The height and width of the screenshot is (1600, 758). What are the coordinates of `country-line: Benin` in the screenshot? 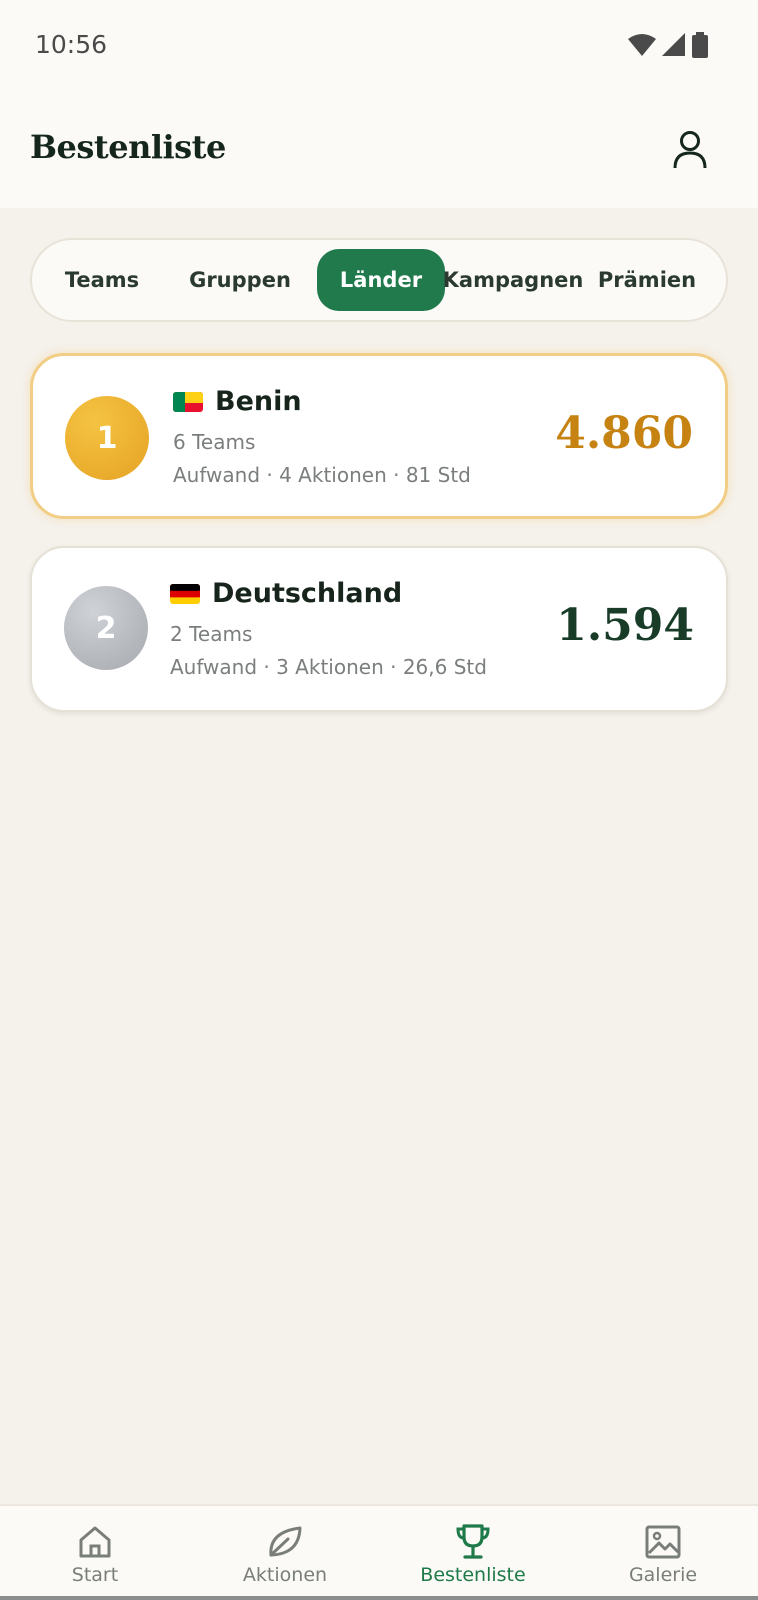 It's located at (237, 401).